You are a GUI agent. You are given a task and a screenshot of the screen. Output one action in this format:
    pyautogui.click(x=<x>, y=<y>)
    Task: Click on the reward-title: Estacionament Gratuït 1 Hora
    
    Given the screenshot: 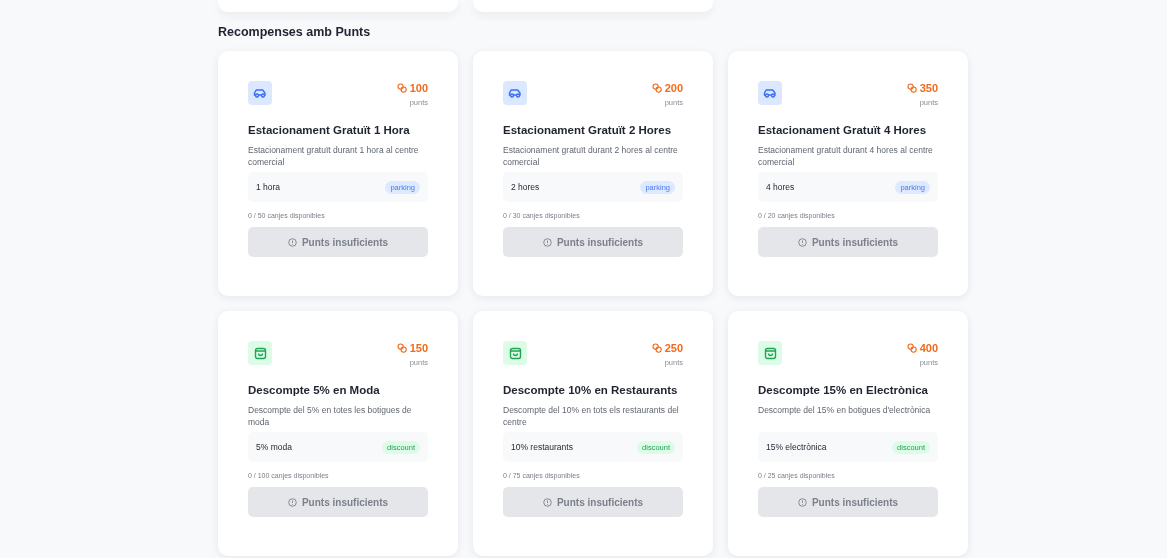 What is the action you would take?
    pyautogui.click(x=329, y=130)
    